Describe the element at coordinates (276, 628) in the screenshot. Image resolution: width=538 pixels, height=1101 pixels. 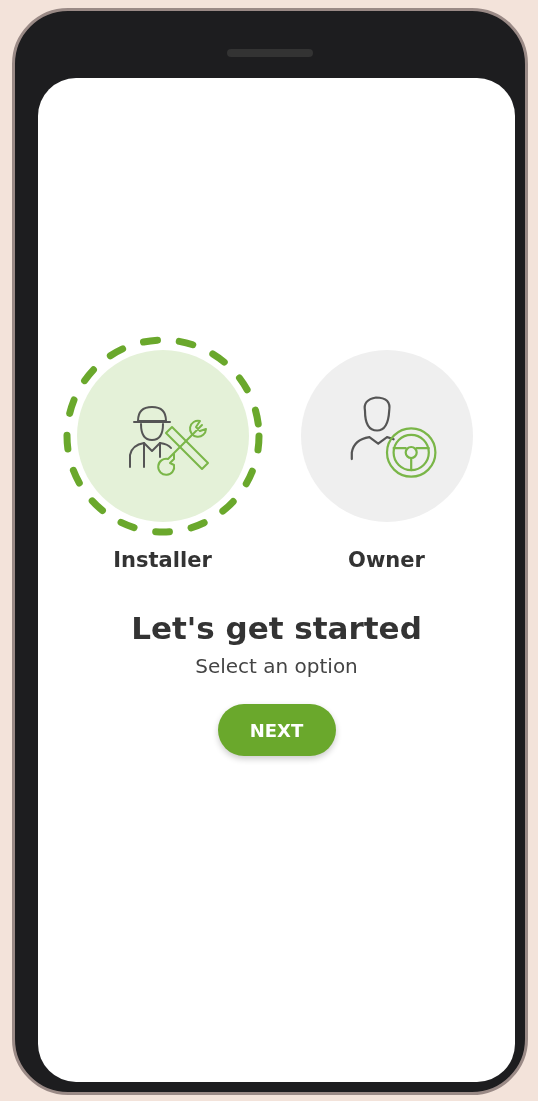
I see `screen-title: Let's get started` at that location.